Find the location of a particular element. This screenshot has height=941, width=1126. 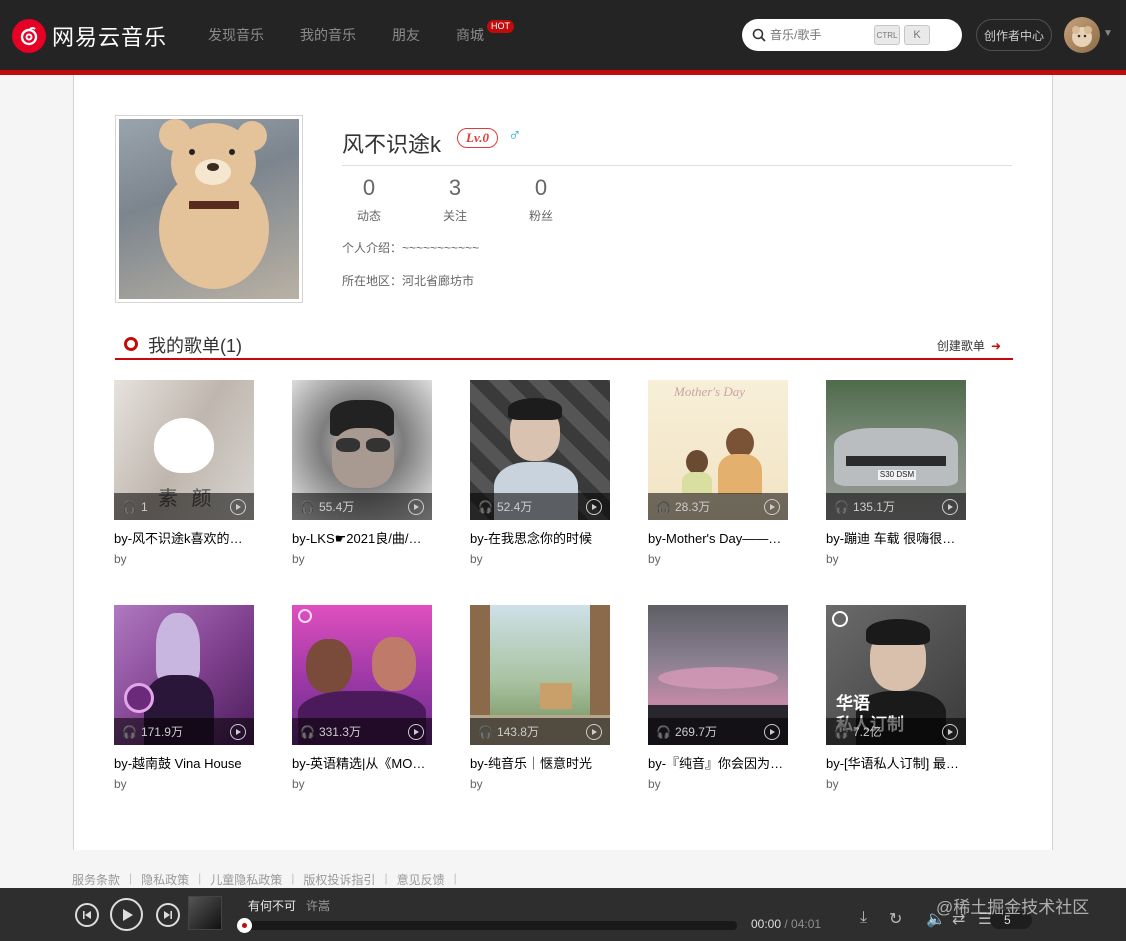

stat-fans: 0 粉丝 is located at coordinates (541, 199).